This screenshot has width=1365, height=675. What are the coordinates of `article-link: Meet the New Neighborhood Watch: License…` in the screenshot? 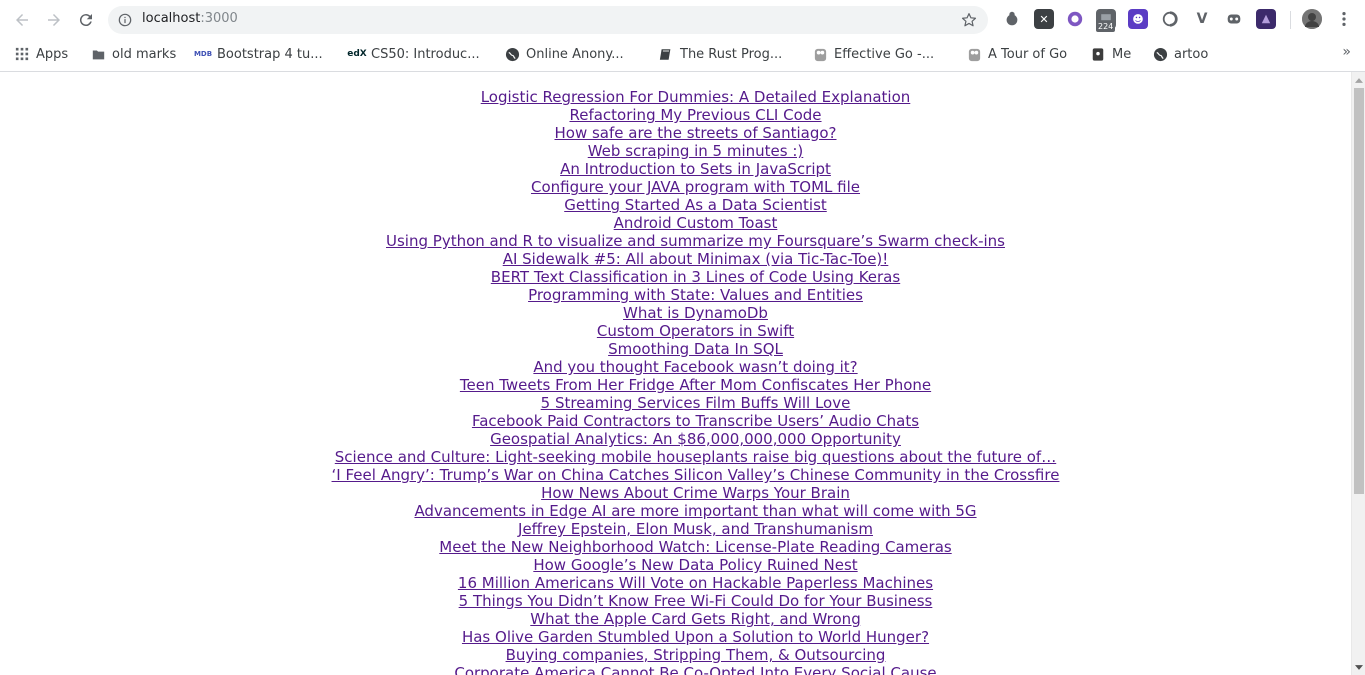 It's located at (695, 547).